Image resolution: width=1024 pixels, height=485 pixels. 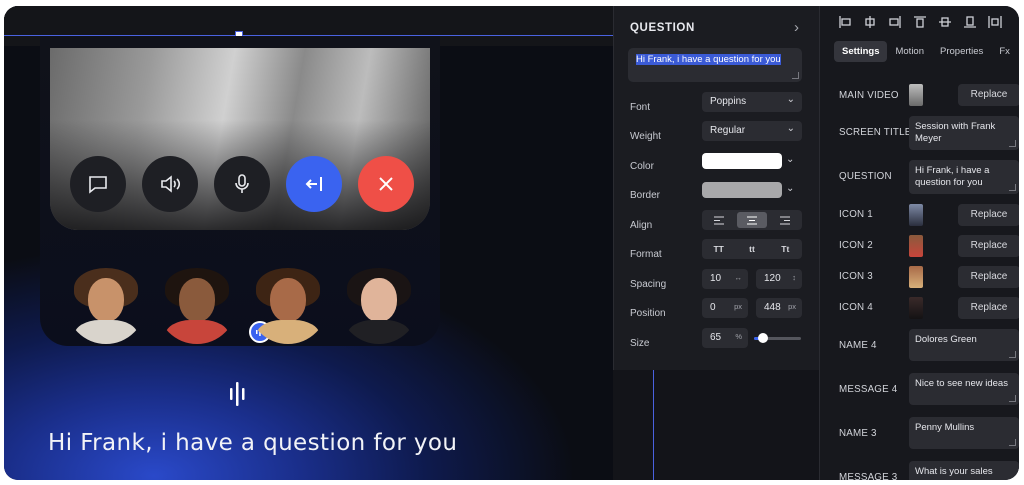 What do you see at coordinates (988, 215) in the screenshot?
I see `replace-icon-1-button: Replace` at bounding box center [988, 215].